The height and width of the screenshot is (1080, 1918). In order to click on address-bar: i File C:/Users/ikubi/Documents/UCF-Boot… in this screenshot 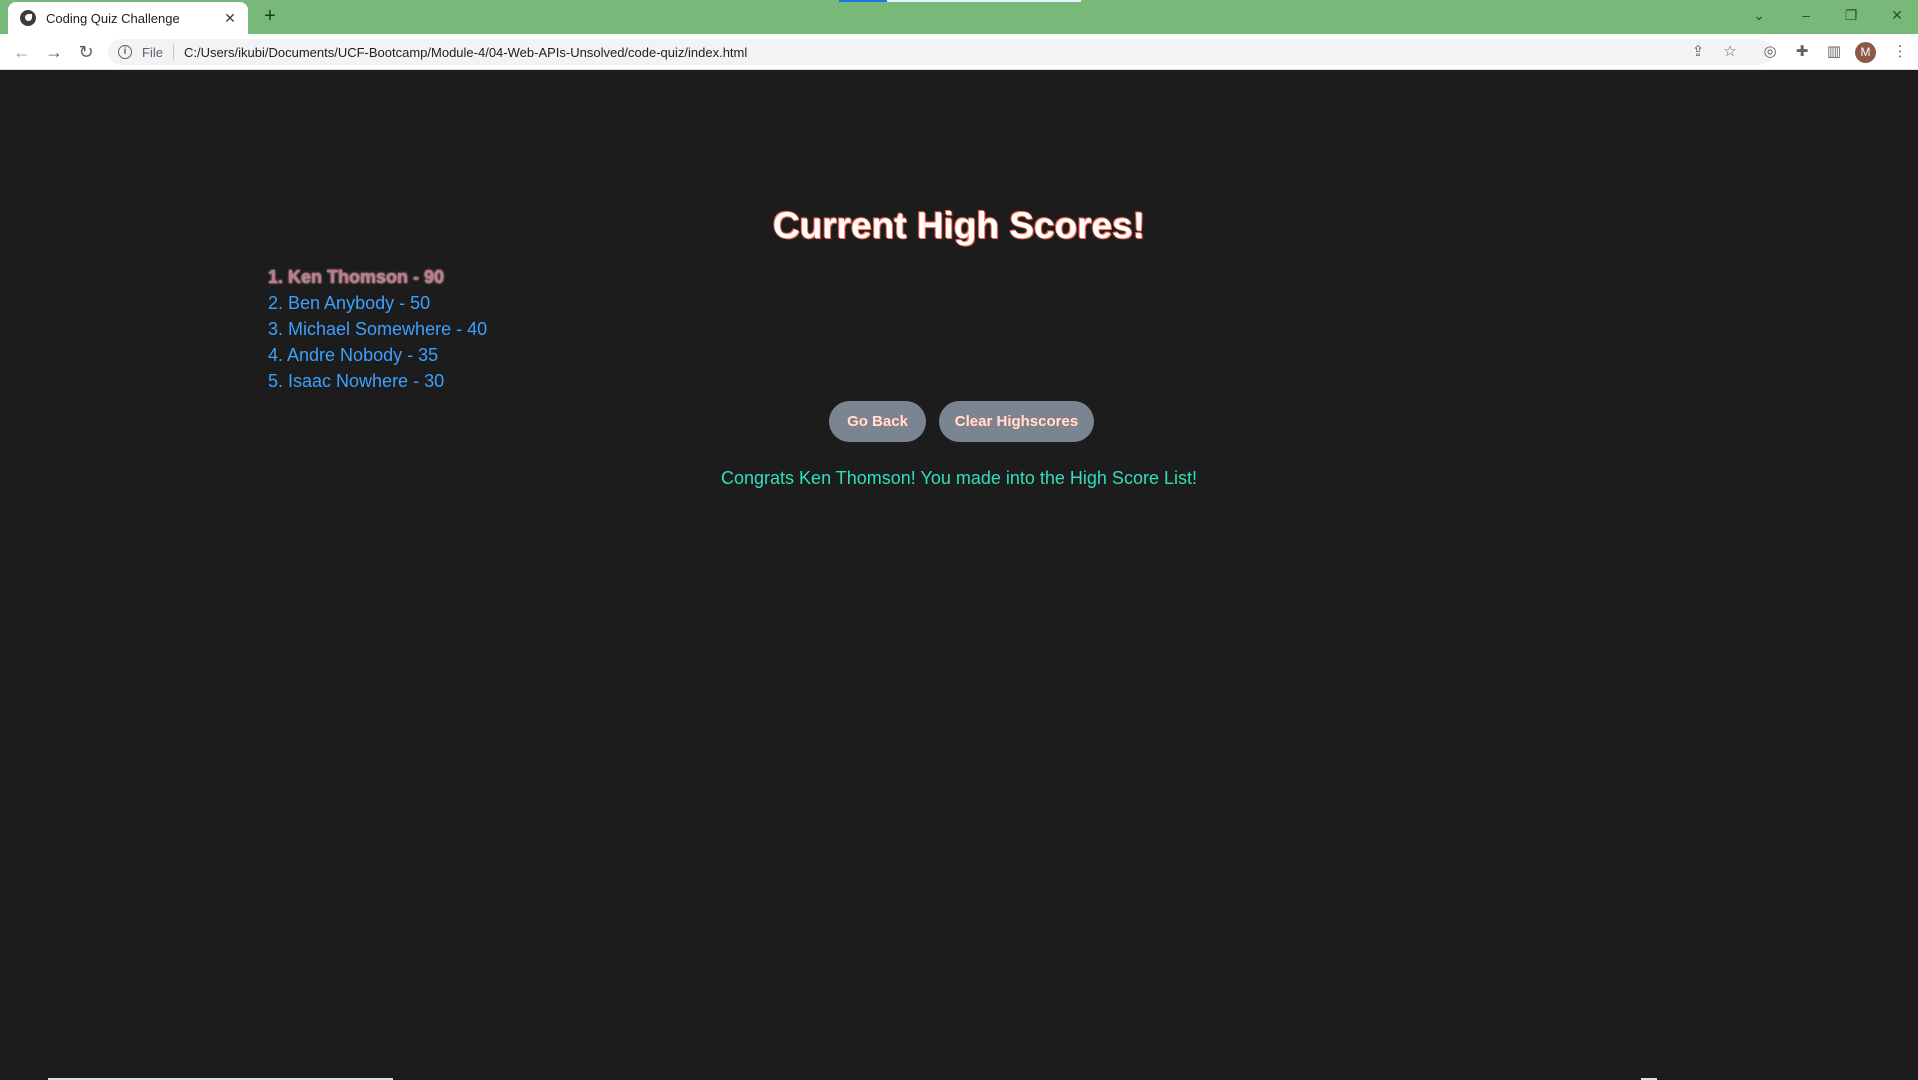, I will do `click(940, 52)`.